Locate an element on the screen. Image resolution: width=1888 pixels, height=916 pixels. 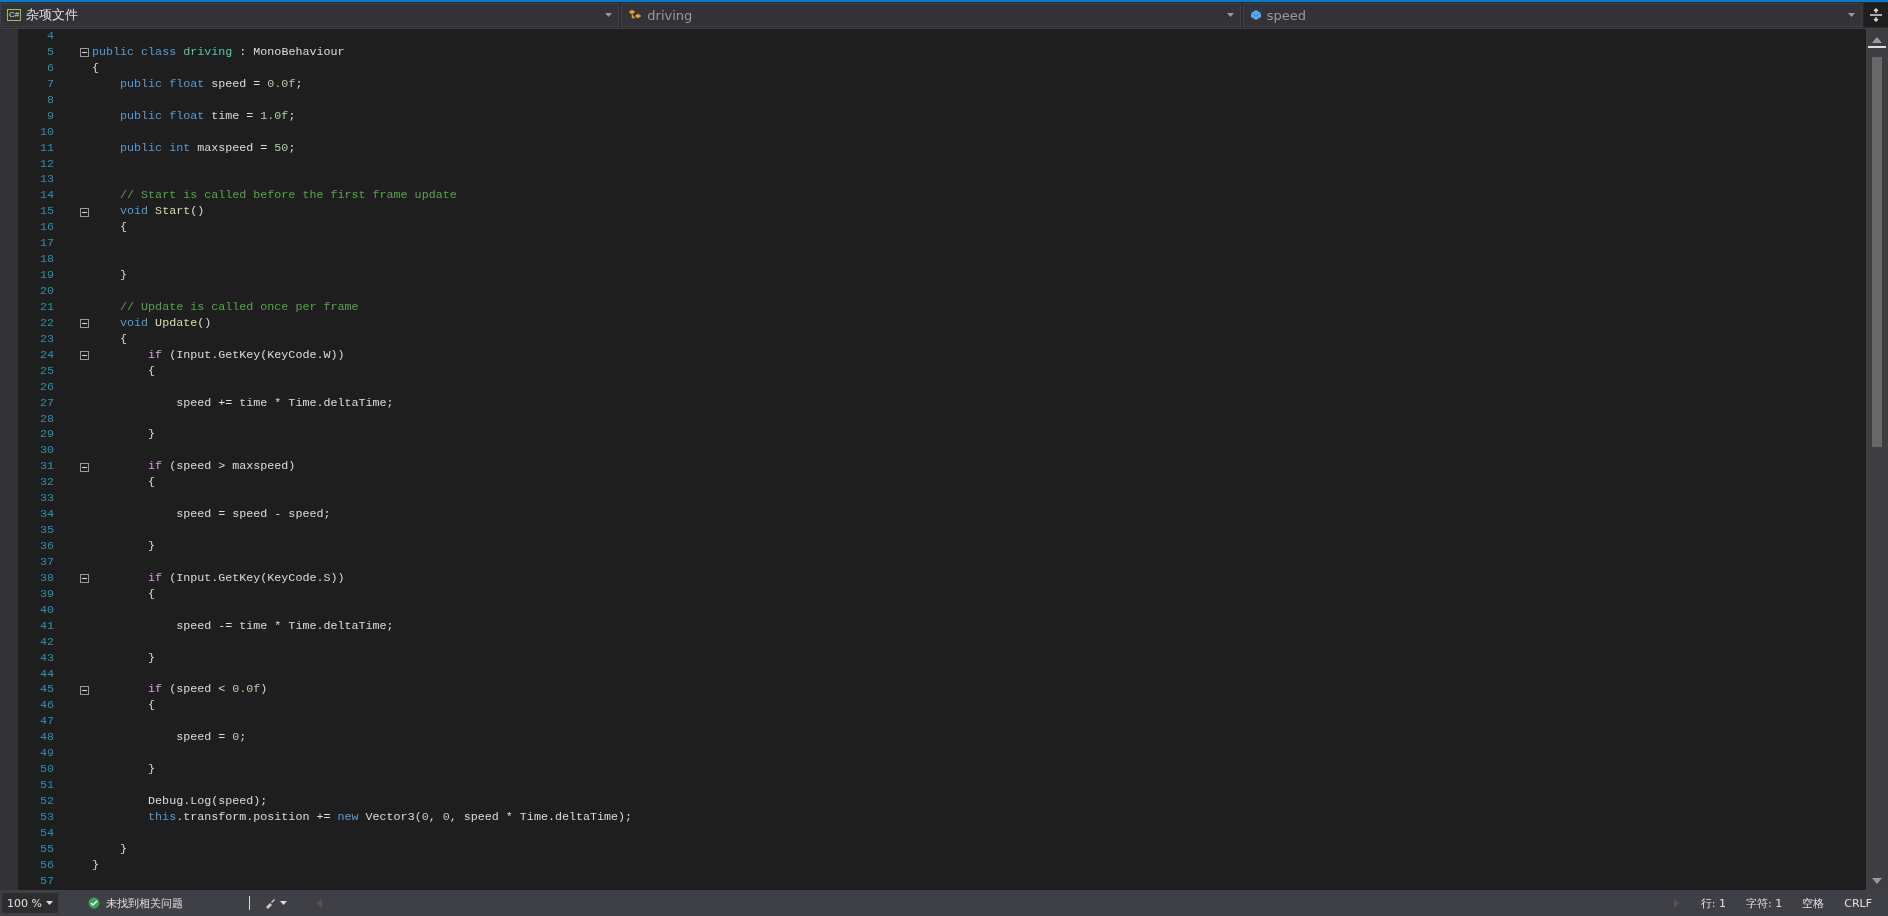
vertical-scrollbar is located at coordinates (1877, 459).